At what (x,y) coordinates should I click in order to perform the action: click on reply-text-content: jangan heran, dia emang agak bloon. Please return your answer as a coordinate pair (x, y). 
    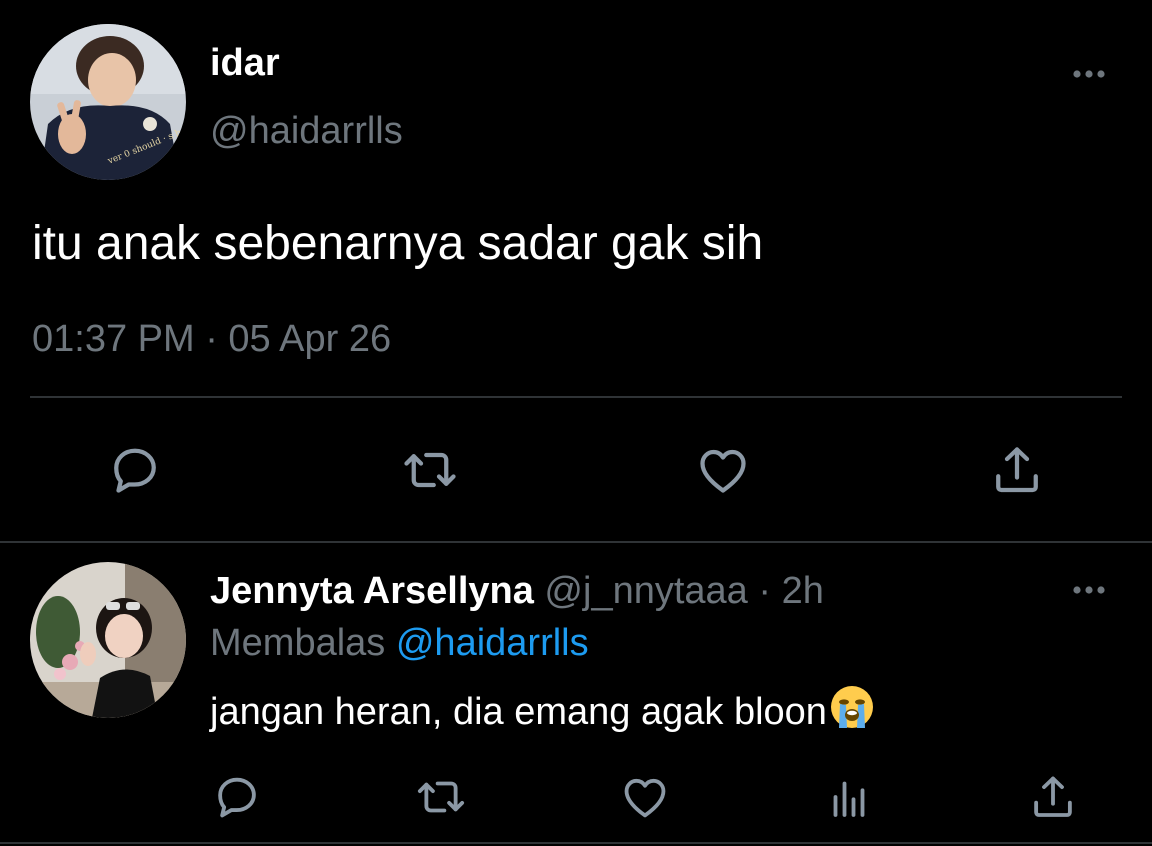
    Looking at the image, I should click on (518, 712).